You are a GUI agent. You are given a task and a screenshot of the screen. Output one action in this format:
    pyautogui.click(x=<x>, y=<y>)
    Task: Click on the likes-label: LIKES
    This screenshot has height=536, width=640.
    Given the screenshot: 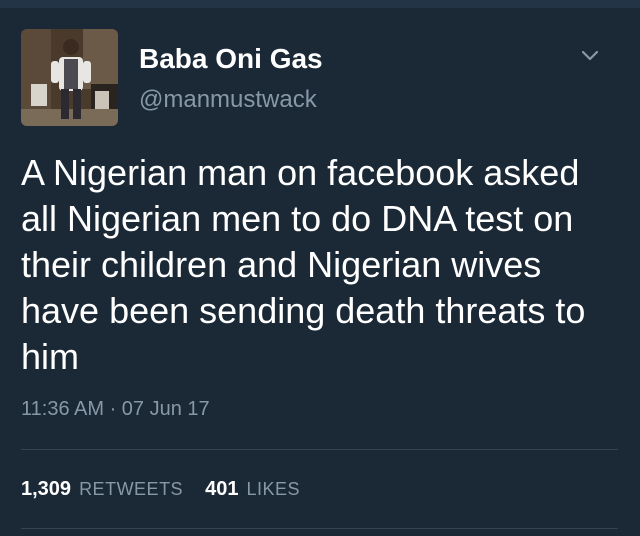 What is the action you would take?
    pyautogui.click(x=273, y=489)
    